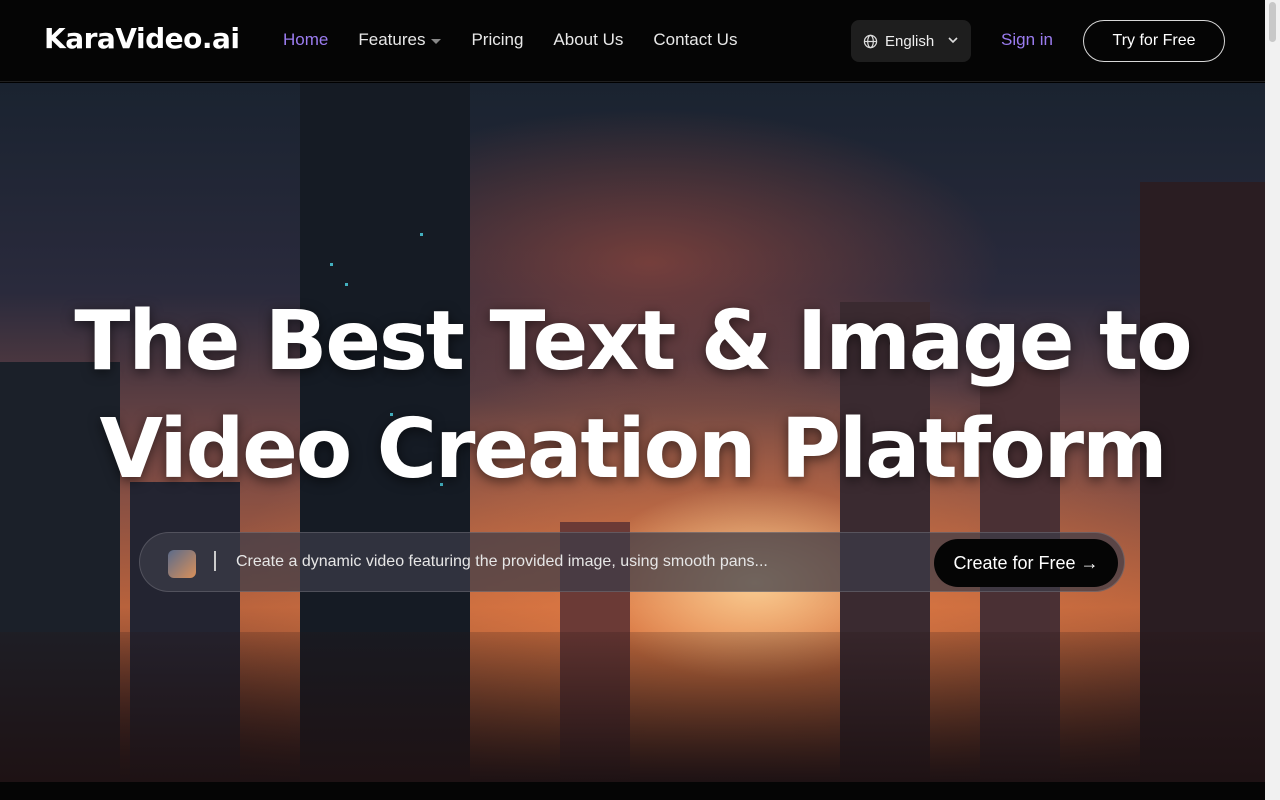  Describe the element at coordinates (1272, 22) in the screenshot. I see `scrollbar-thumb` at that location.